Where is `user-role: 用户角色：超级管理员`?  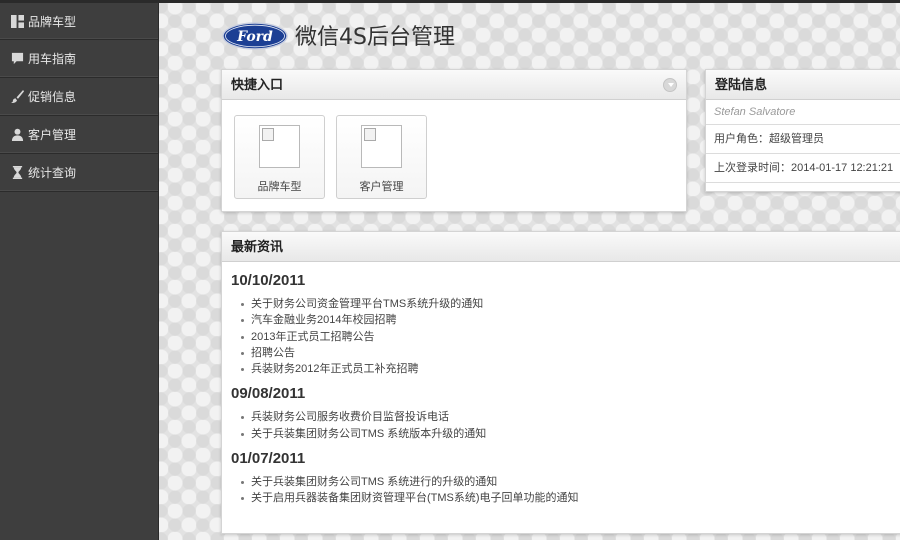
user-role: 用户角色：超级管理员 is located at coordinates (803, 139).